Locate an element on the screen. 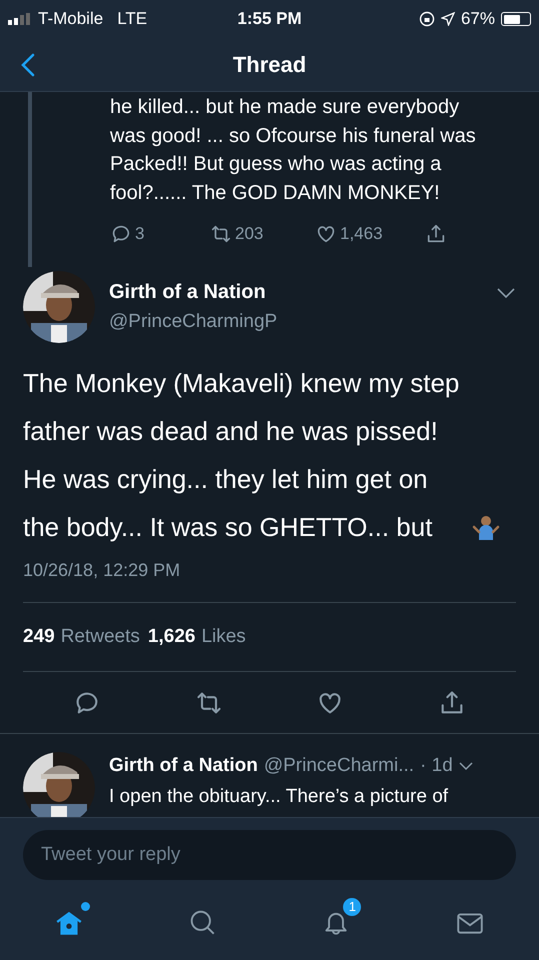  signal-icon is located at coordinates (20, 19).